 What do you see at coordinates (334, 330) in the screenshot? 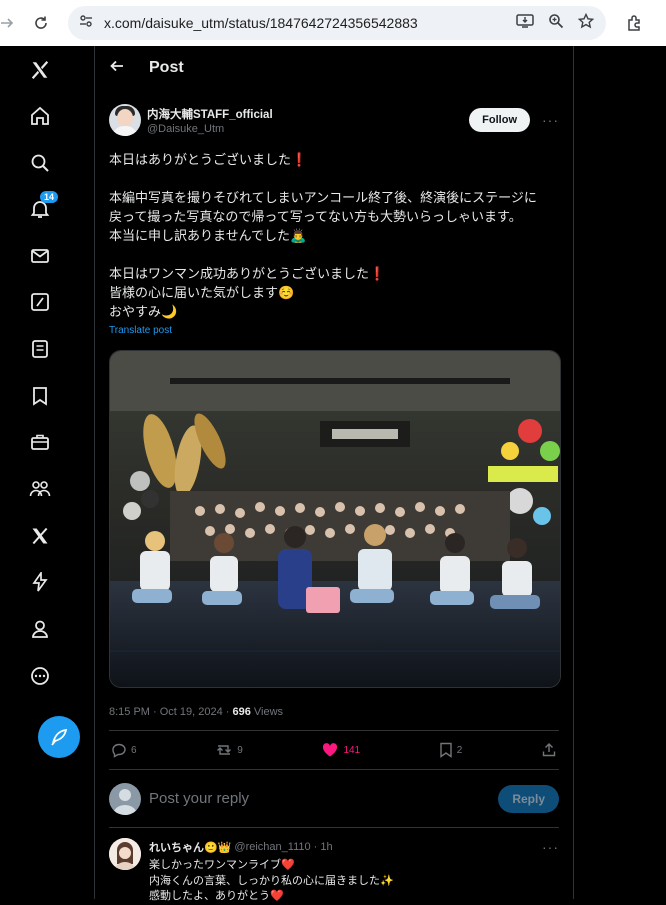
I see `translate-post-link: Translate post` at bounding box center [334, 330].